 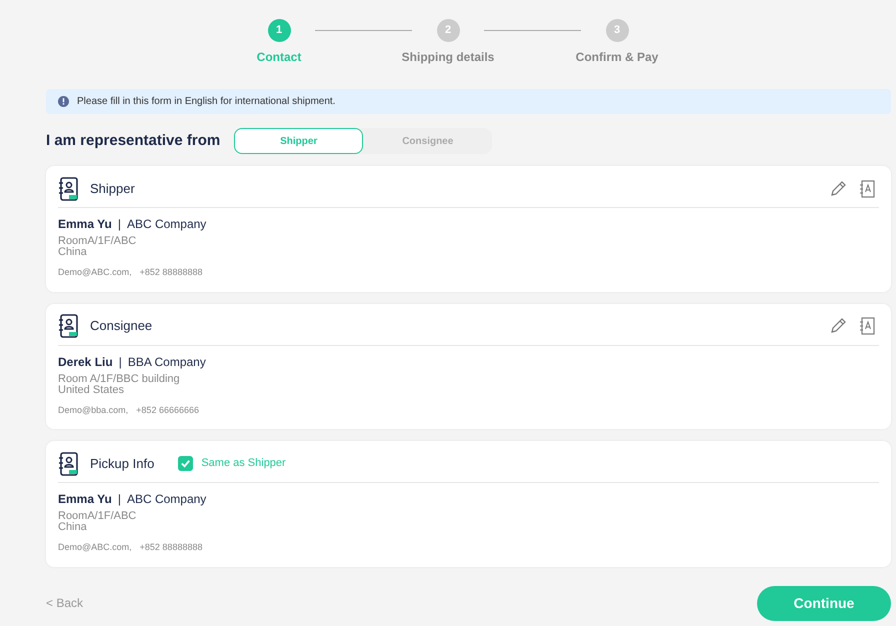 What do you see at coordinates (92, 390) in the screenshot?
I see `address-line: United States` at bounding box center [92, 390].